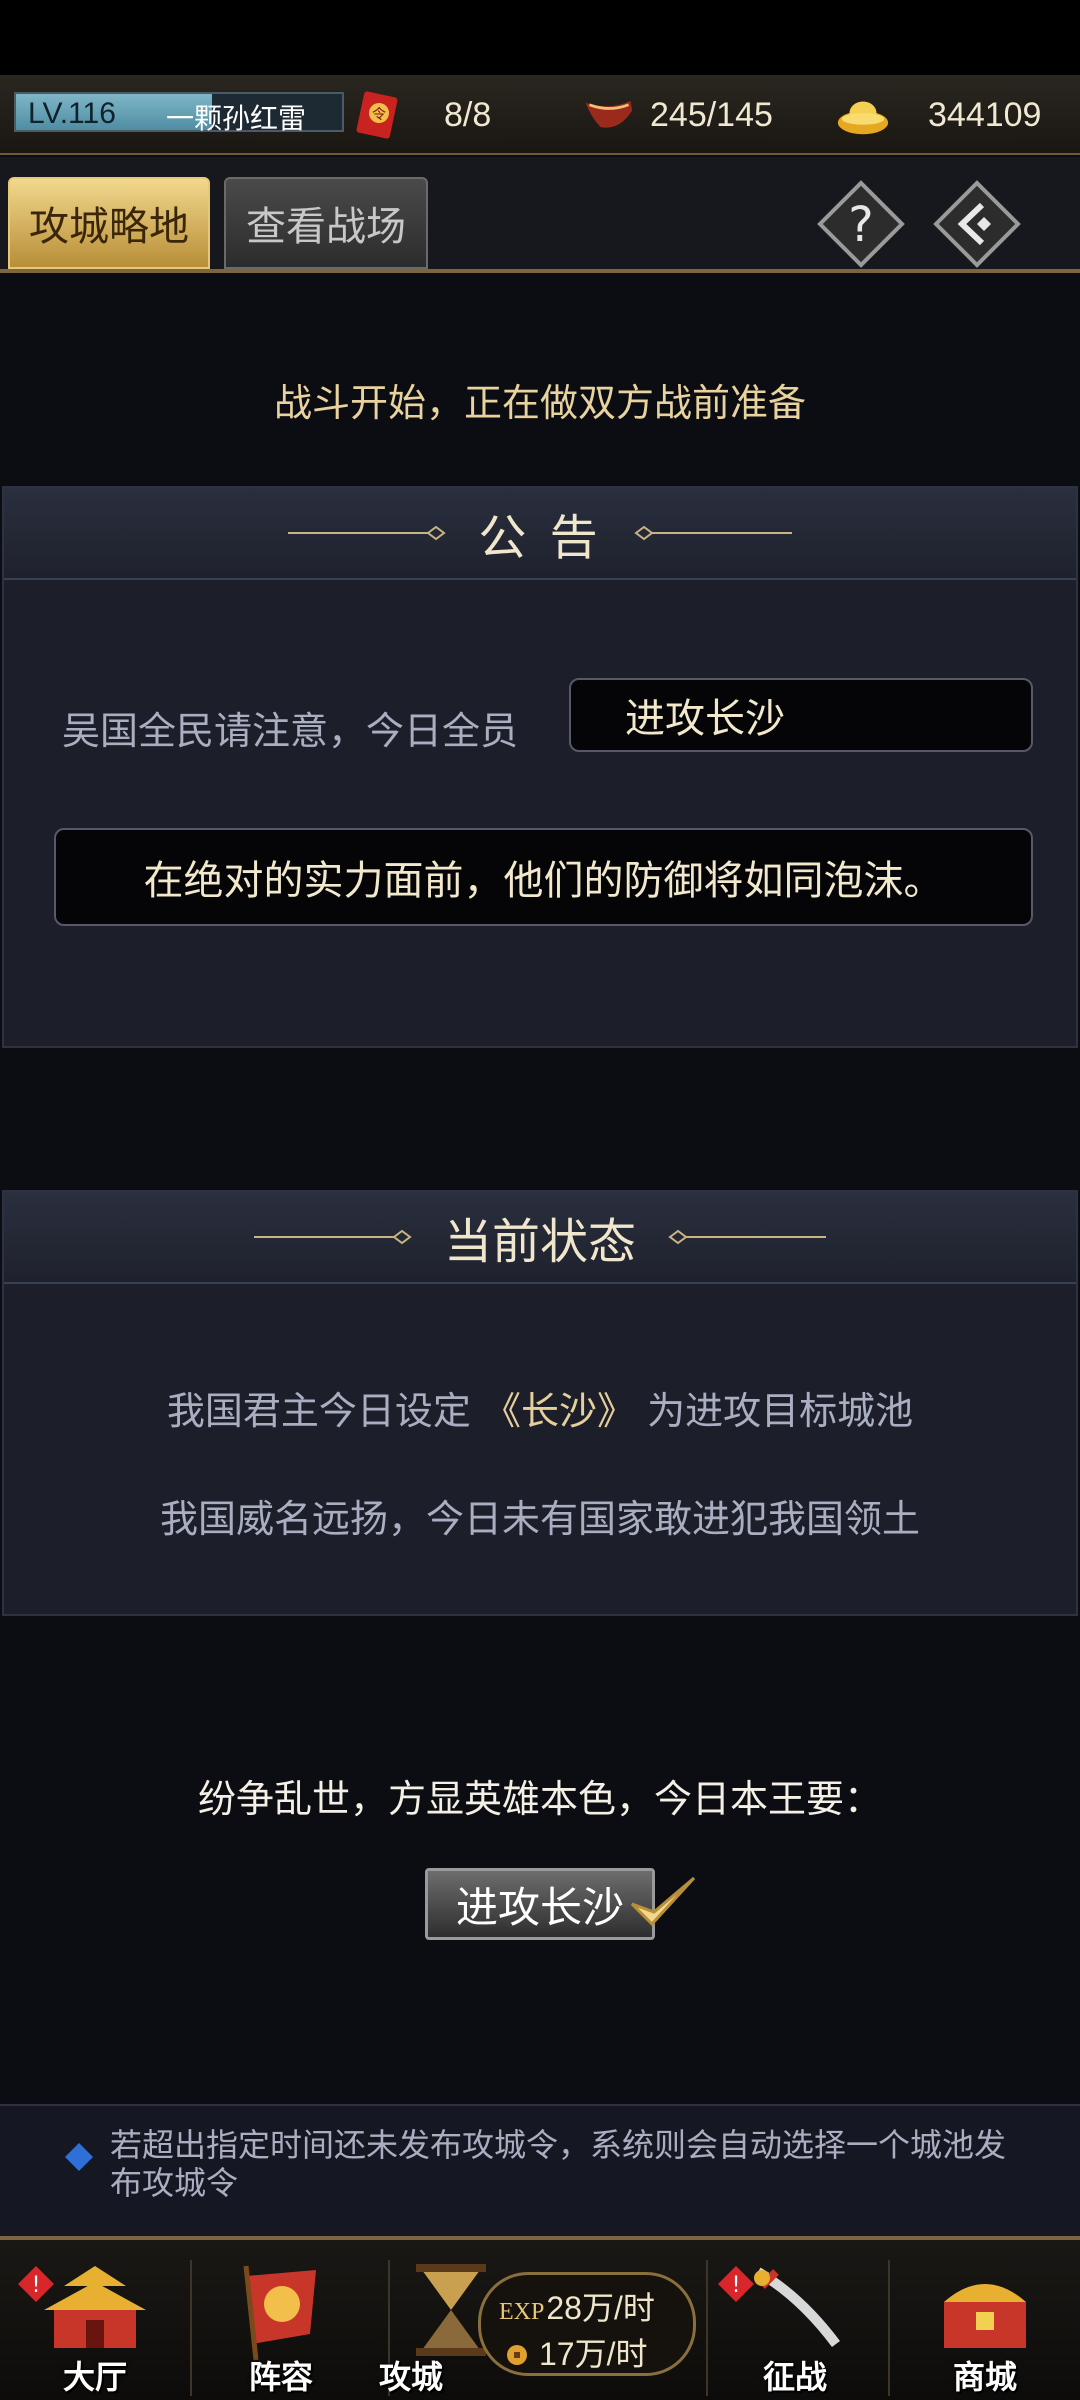 The height and width of the screenshot is (2400, 1080). What do you see at coordinates (540, 115) in the screenshot?
I see `resource-bar: LV.116 一颗孙红雷 令 8/8 245/145 344109` at bounding box center [540, 115].